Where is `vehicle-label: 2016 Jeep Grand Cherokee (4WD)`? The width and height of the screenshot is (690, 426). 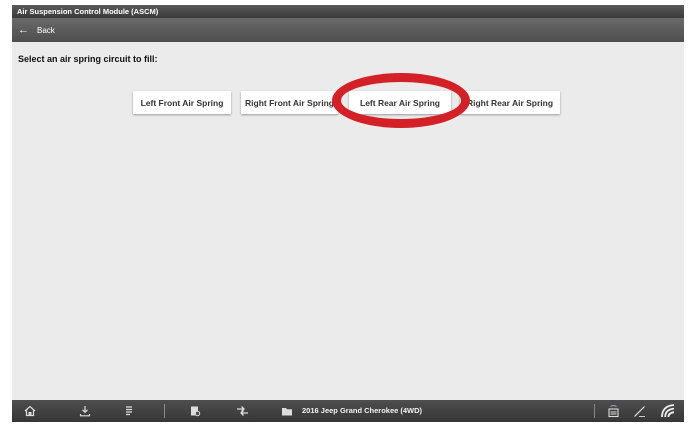
vehicle-label: 2016 Jeep Grand Cherokee (4WD) is located at coordinates (362, 410).